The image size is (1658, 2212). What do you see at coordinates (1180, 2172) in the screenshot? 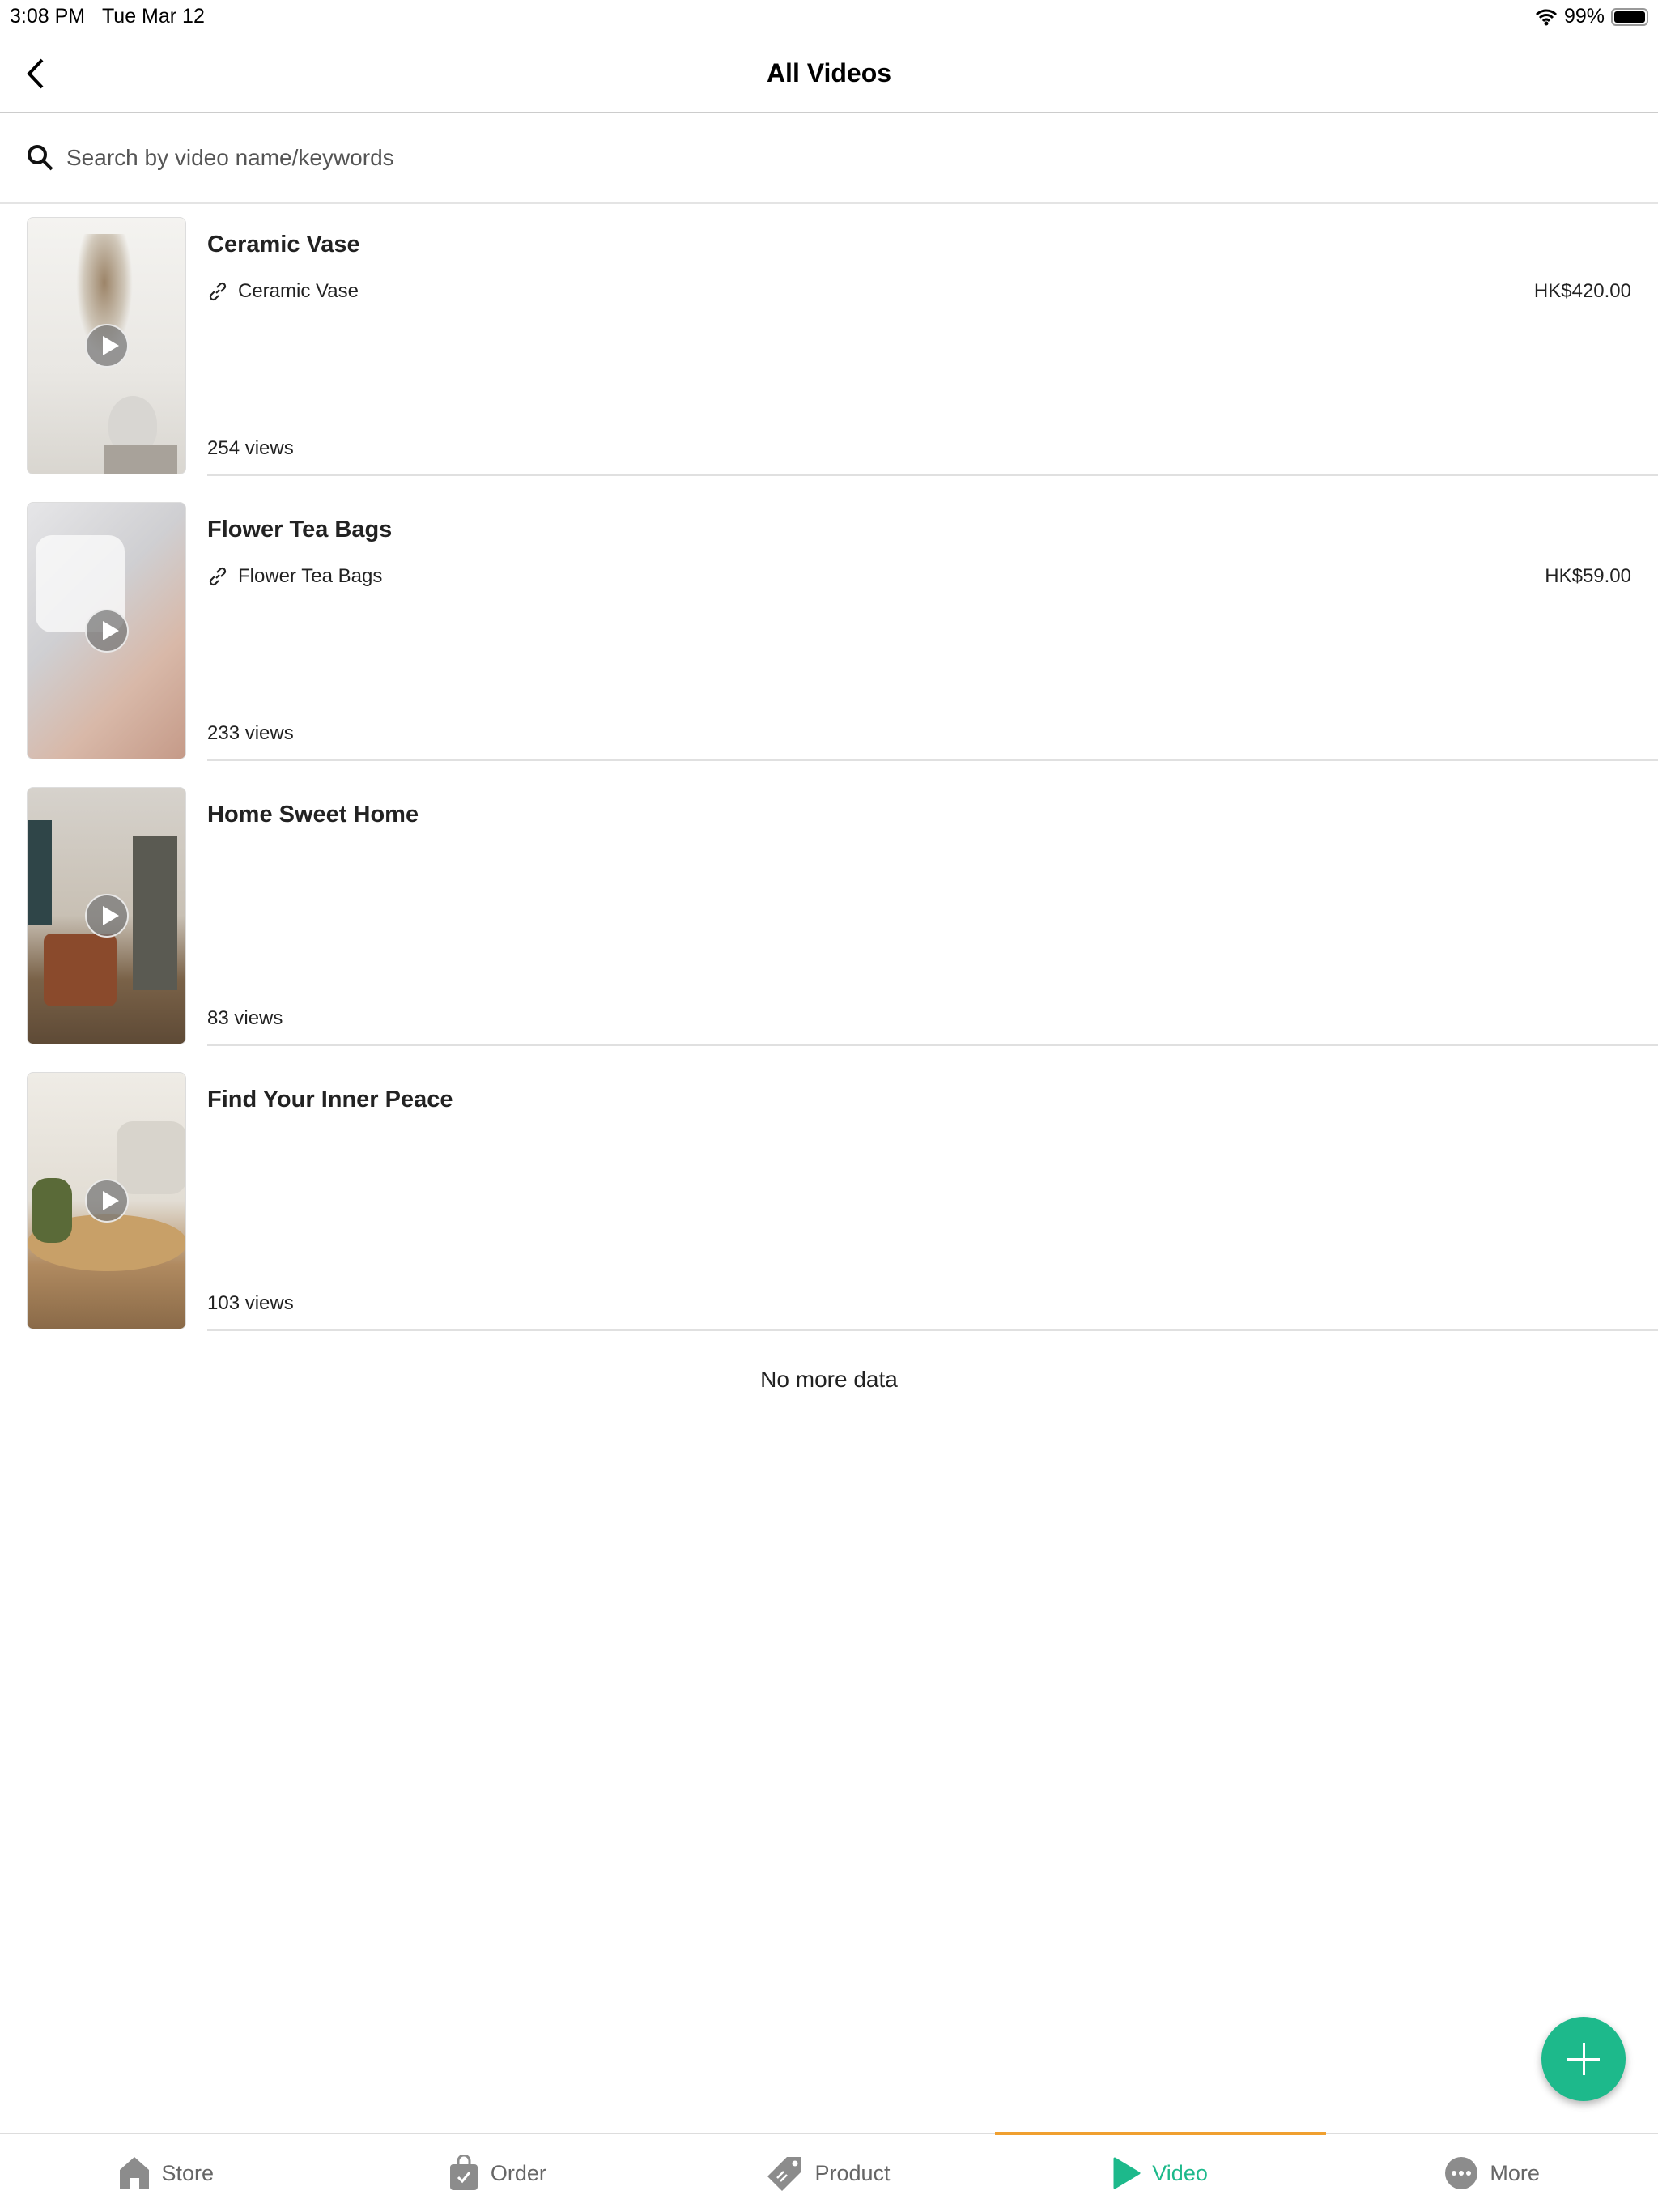
I see `tab-label: Video` at bounding box center [1180, 2172].